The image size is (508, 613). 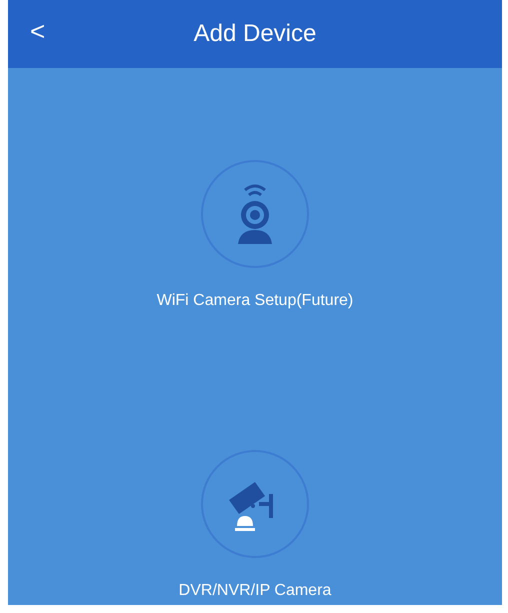 What do you see at coordinates (255, 591) in the screenshot?
I see `device-option-label: DVR/NVR/IP Camera` at bounding box center [255, 591].